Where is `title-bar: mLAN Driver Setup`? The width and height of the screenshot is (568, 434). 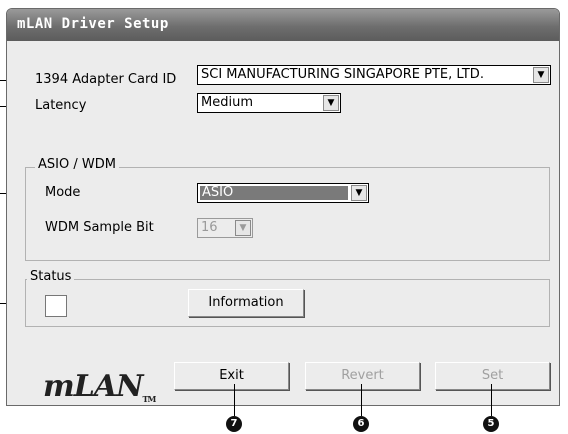
title-bar: mLAN Driver Setup is located at coordinates (283, 25).